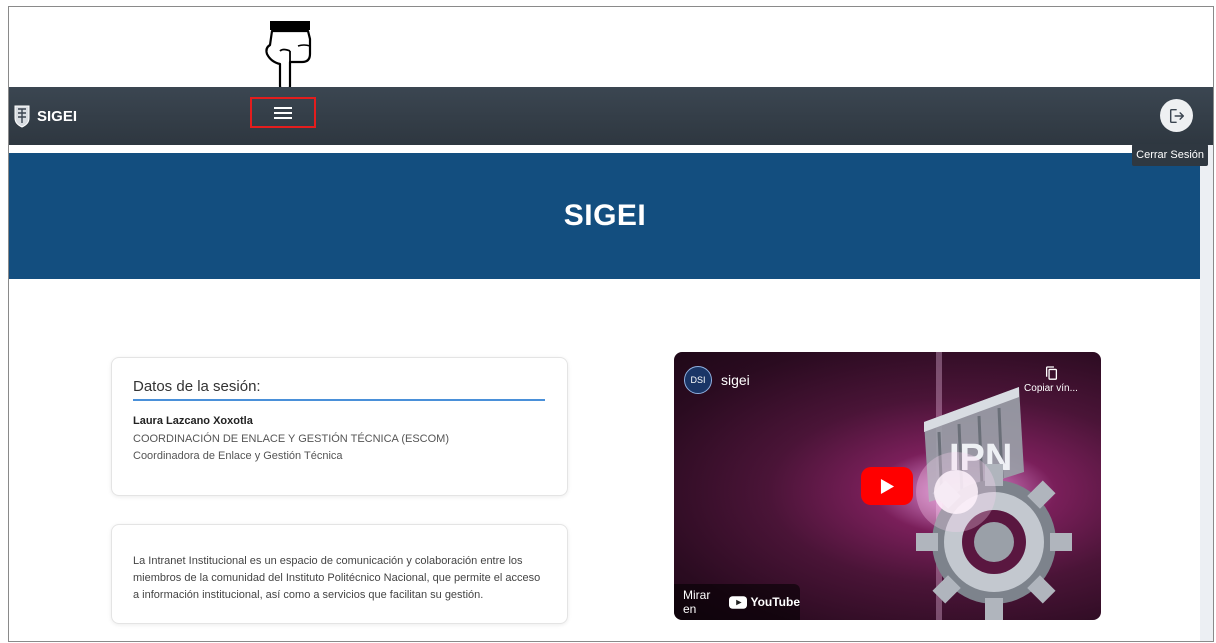 The width and height of the screenshot is (1216, 643). Describe the element at coordinates (339, 389) in the screenshot. I see `session-card-title: Datos de la sesión:` at that location.